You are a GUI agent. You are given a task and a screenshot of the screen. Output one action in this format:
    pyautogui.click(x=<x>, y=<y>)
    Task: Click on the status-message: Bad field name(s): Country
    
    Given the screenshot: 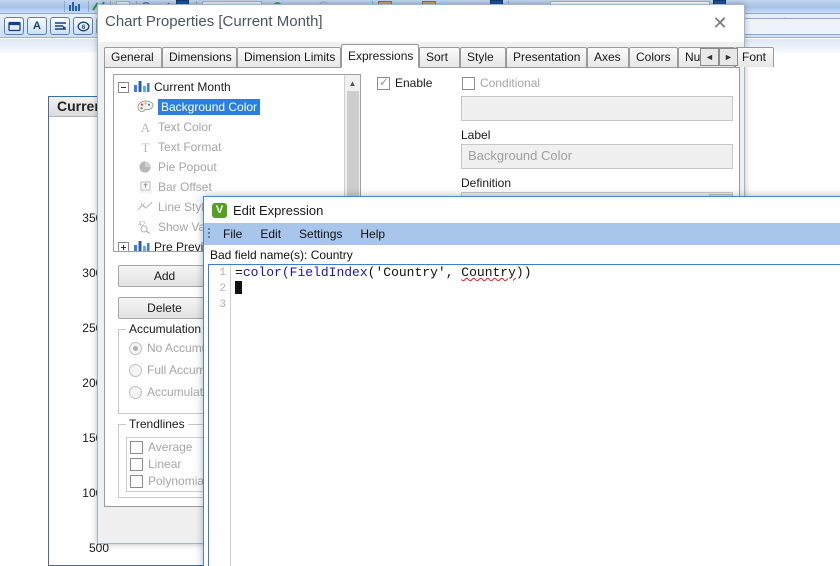 What is the action you would take?
    pyautogui.click(x=522, y=254)
    